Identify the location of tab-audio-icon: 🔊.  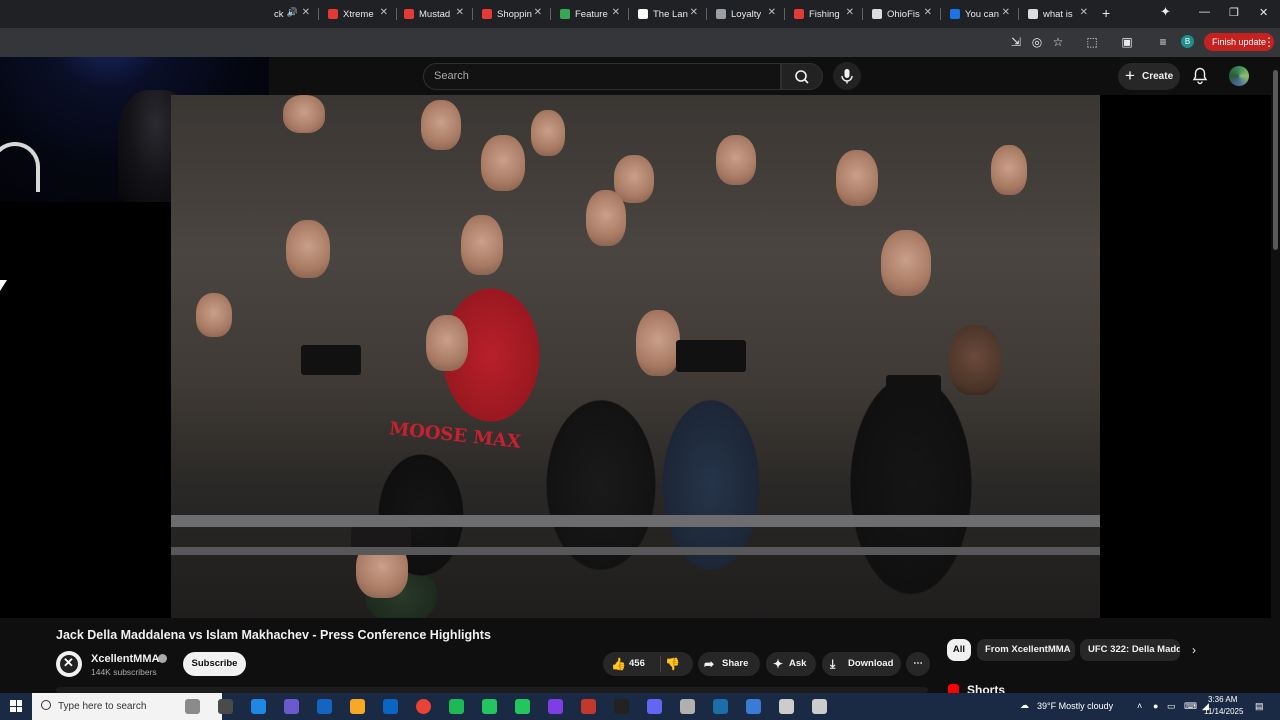
(292, 12).